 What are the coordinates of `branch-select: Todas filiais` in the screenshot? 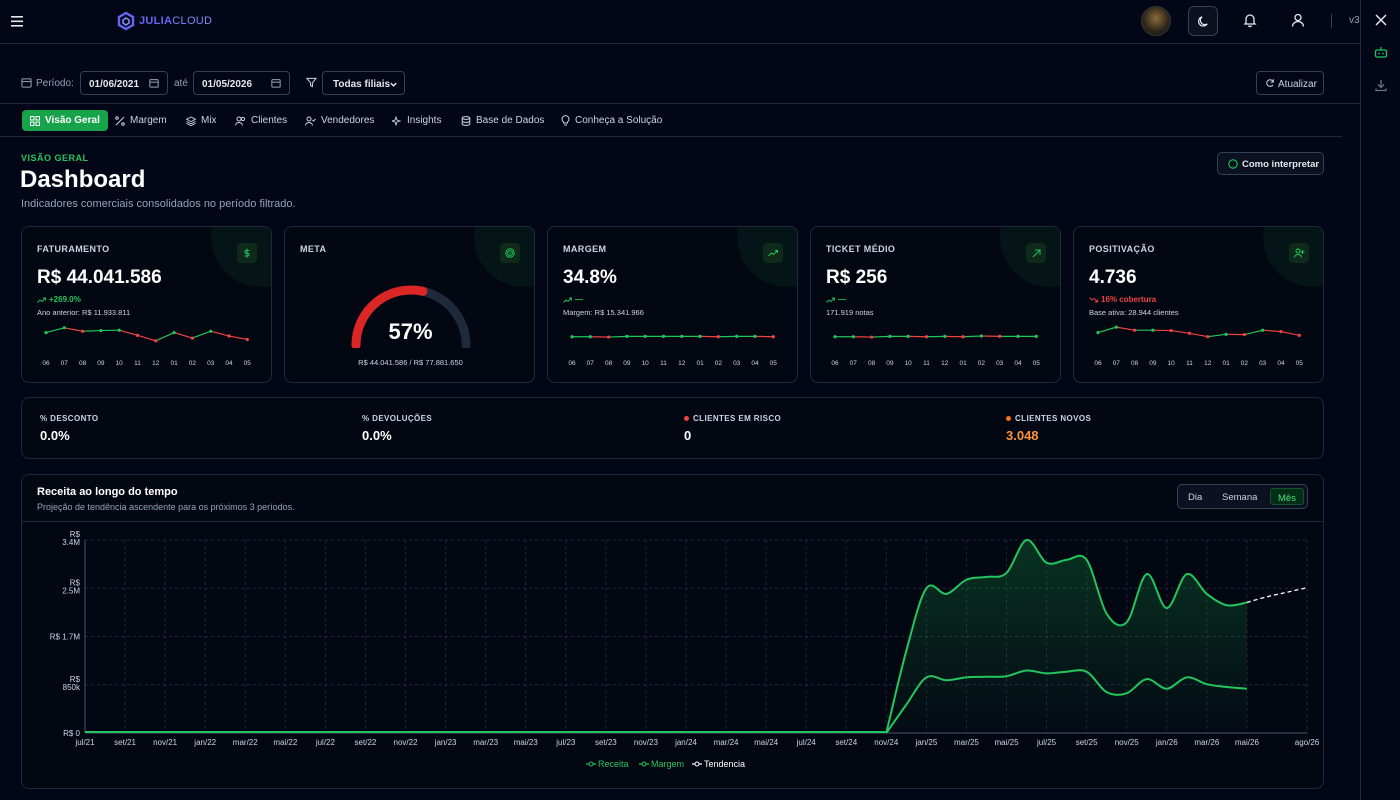 It's located at (363, 83).